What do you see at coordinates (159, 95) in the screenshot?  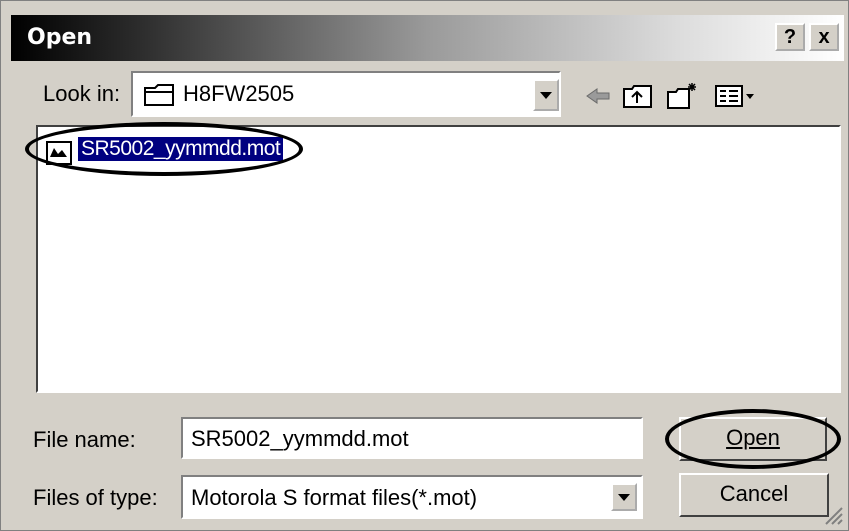 I see `folder-icon` at bounding box center [159, 95].